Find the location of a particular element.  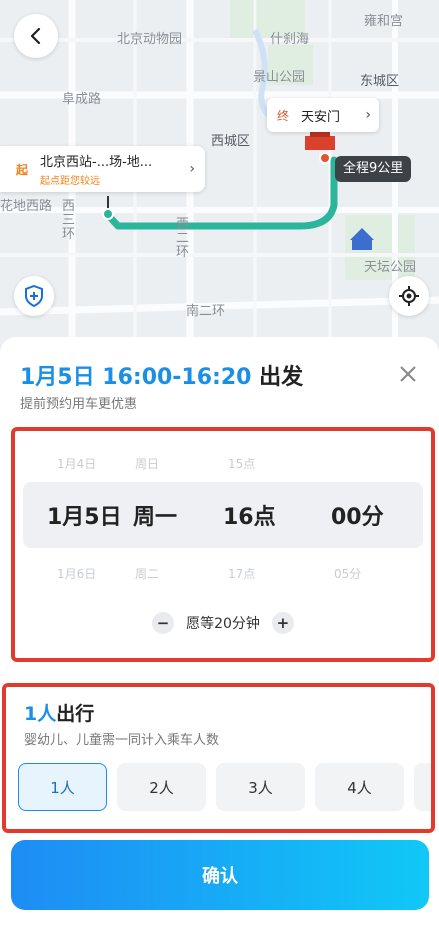

picker-prev-hour: 15点 is located at coordinates (241, 463).